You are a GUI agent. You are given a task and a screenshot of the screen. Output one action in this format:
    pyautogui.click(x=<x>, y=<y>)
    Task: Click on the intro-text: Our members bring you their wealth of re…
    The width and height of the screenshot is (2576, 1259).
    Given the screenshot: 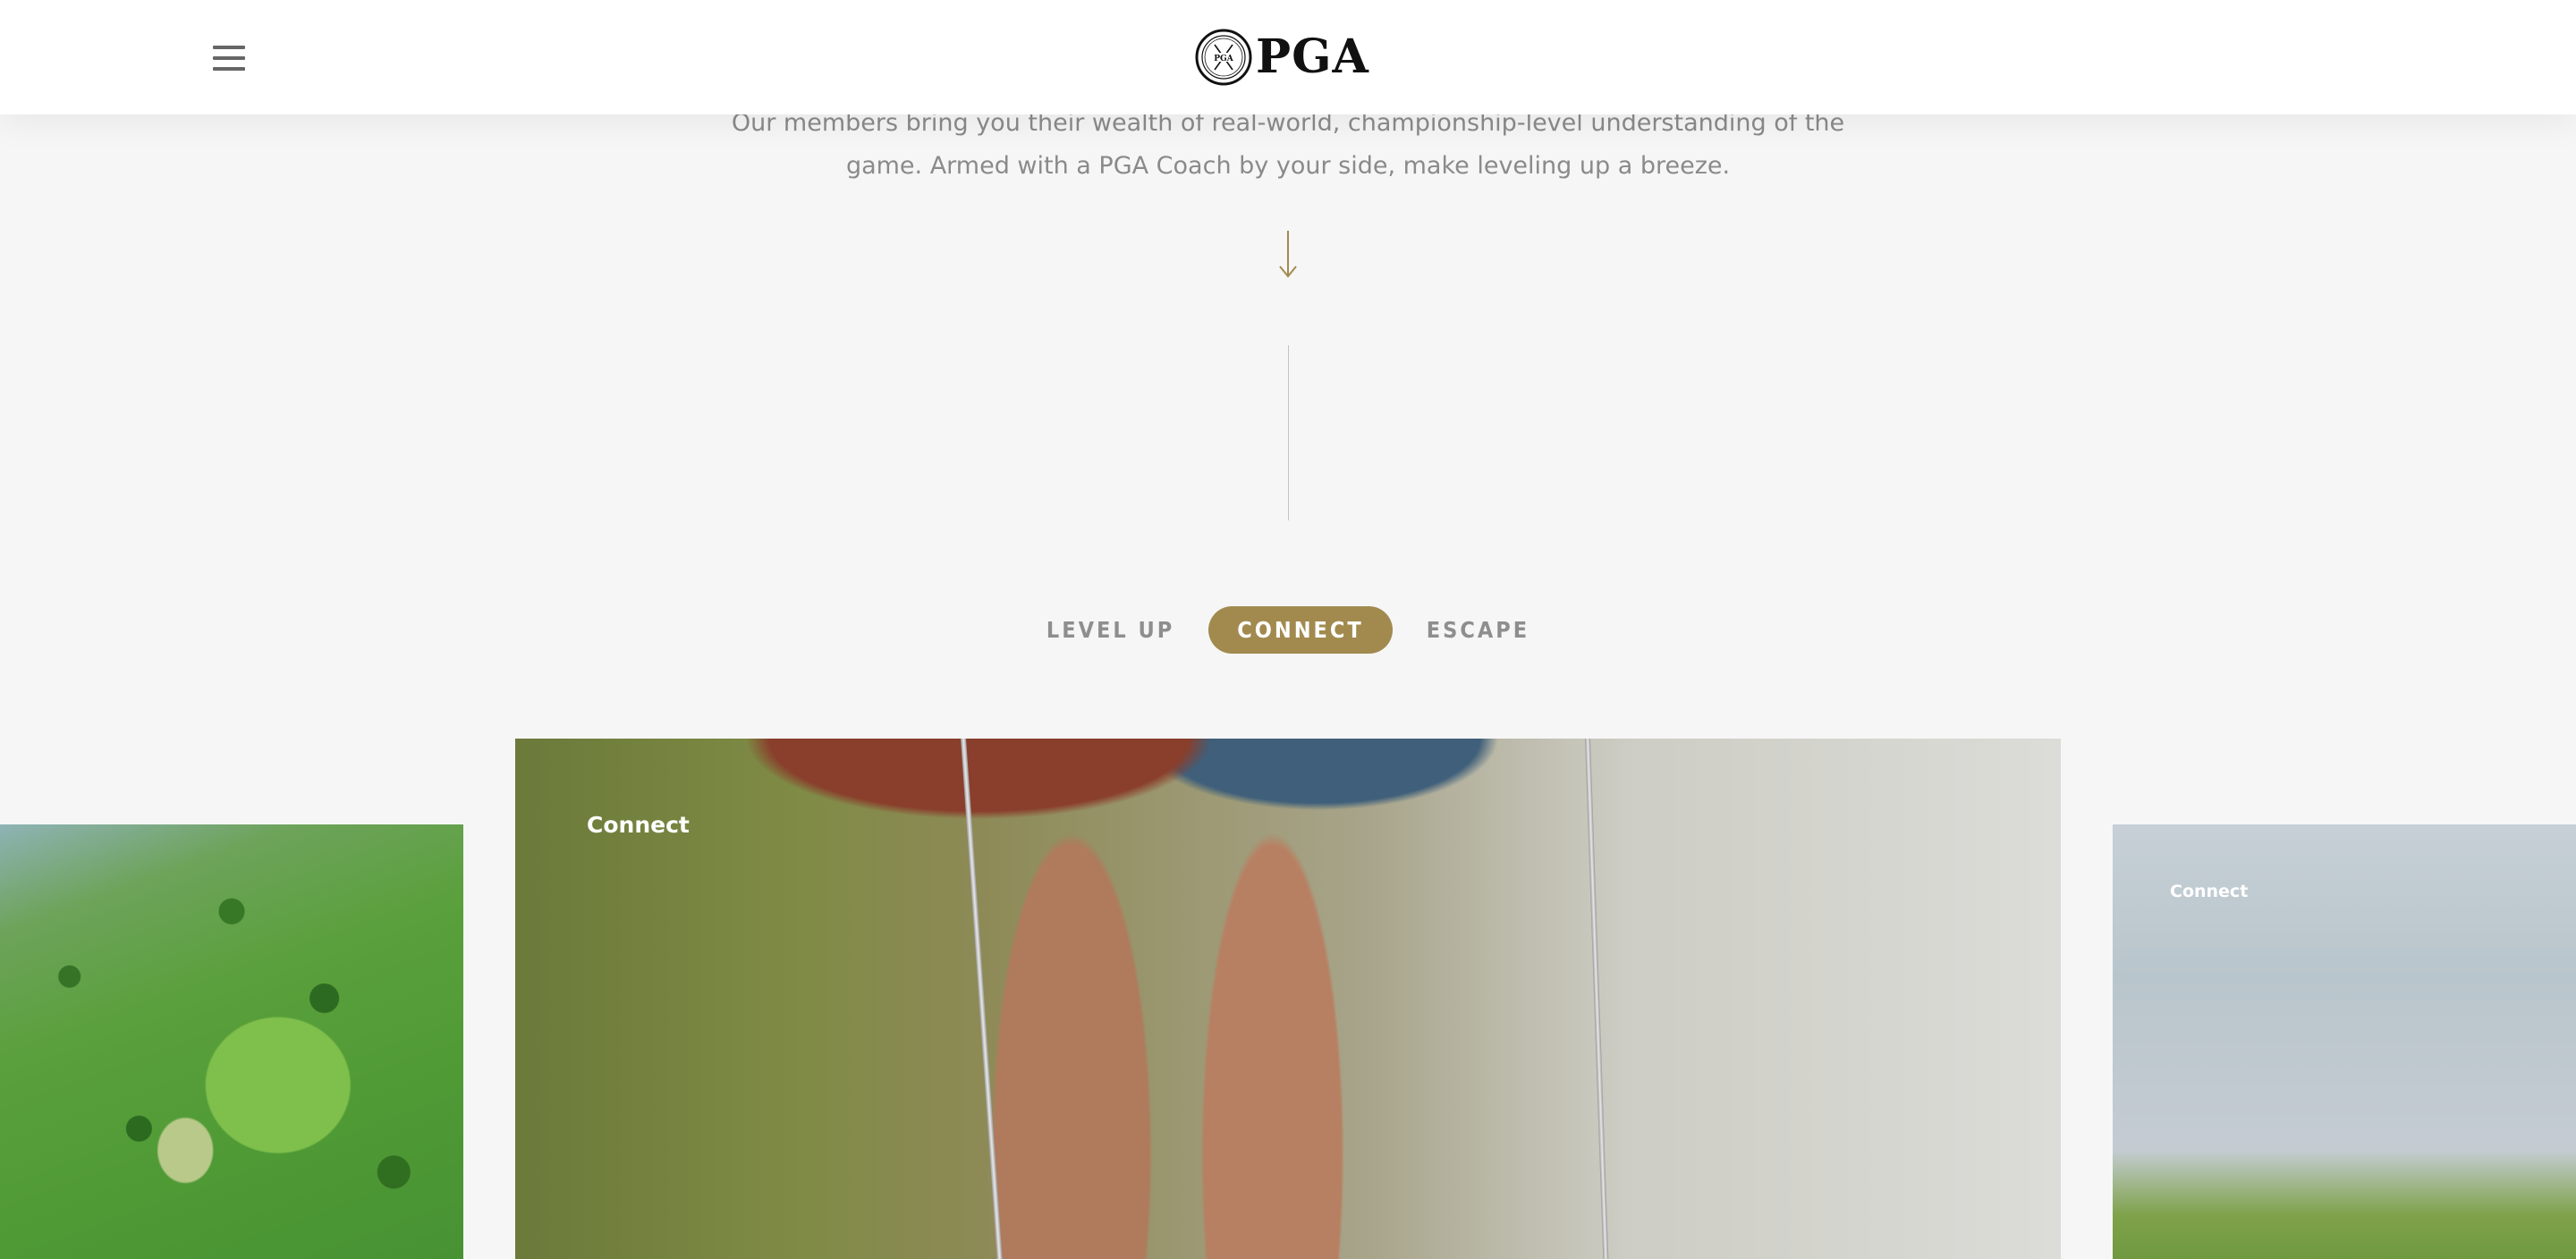 What is the action you would take?
    pyautogui.click(x=1288, y=145)
    